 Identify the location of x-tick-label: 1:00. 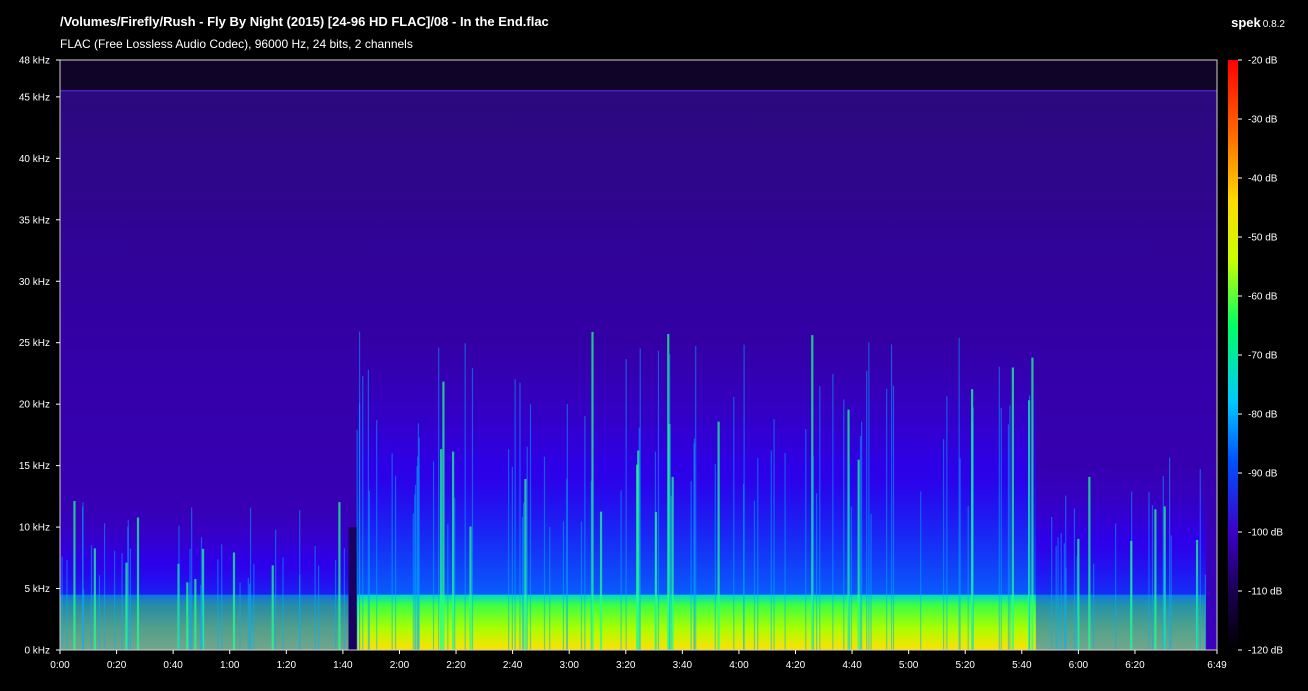
(230, 665).